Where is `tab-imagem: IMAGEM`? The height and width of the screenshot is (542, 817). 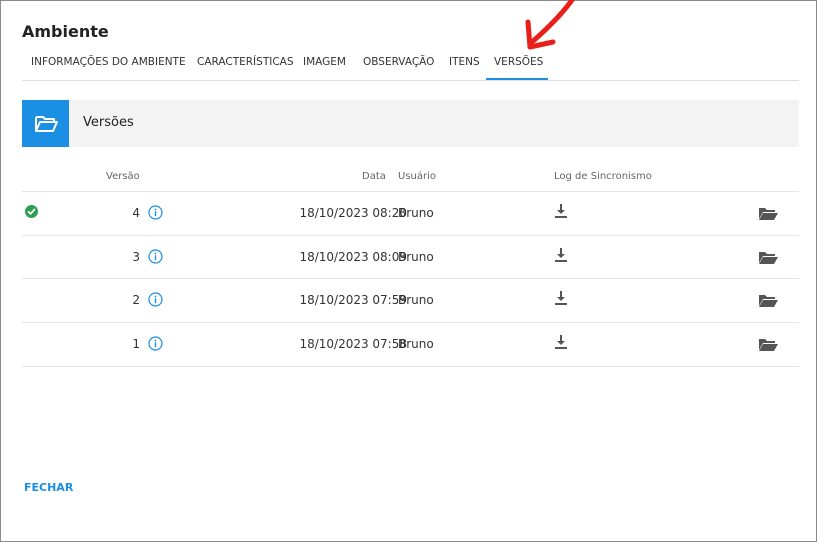
tab-imagem: IMAGEM is located at coordinates (324, 67).